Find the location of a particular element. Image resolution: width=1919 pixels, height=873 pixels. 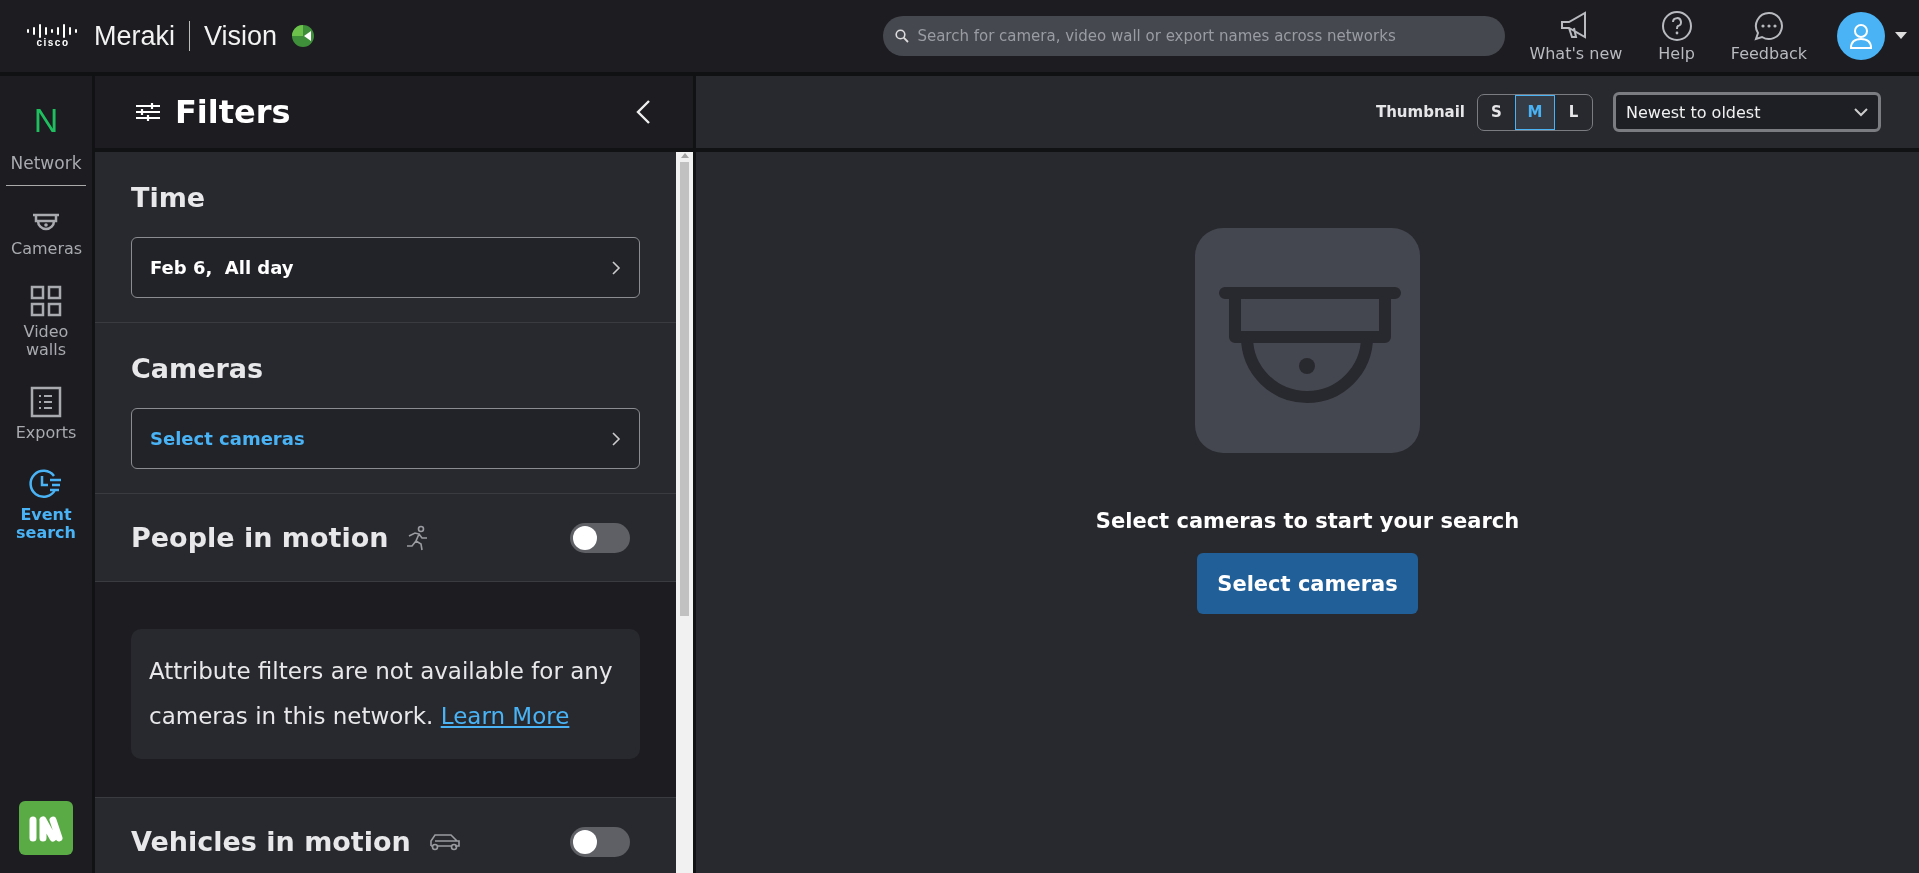

section-heading: Cameras is located at coordinates (198, 368).